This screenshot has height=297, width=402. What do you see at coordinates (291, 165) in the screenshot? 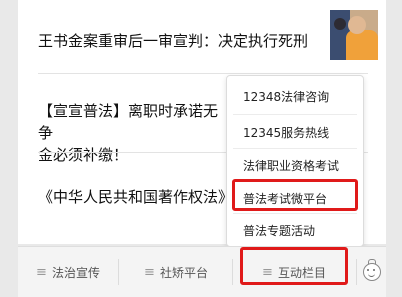
I see `menu-item-legal-exam: 法律职业资格考试` at bounding box center [291, 165].